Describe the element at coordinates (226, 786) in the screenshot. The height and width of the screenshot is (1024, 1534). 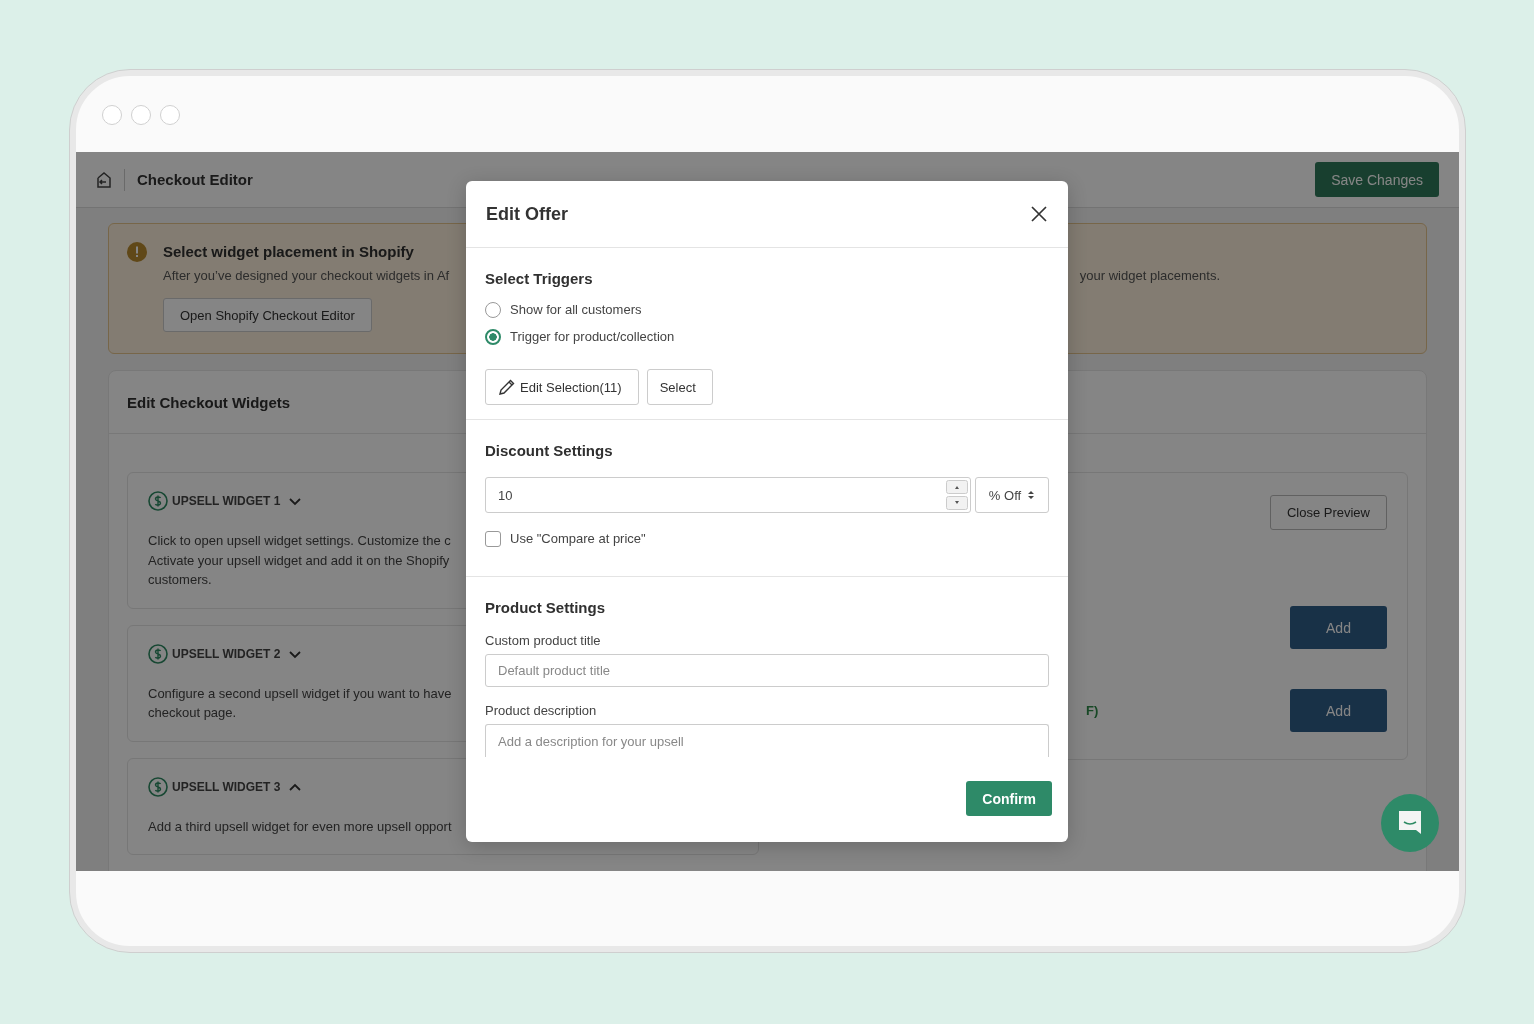
I see `widget-title: UPSELL WIDGET 3` at that location.